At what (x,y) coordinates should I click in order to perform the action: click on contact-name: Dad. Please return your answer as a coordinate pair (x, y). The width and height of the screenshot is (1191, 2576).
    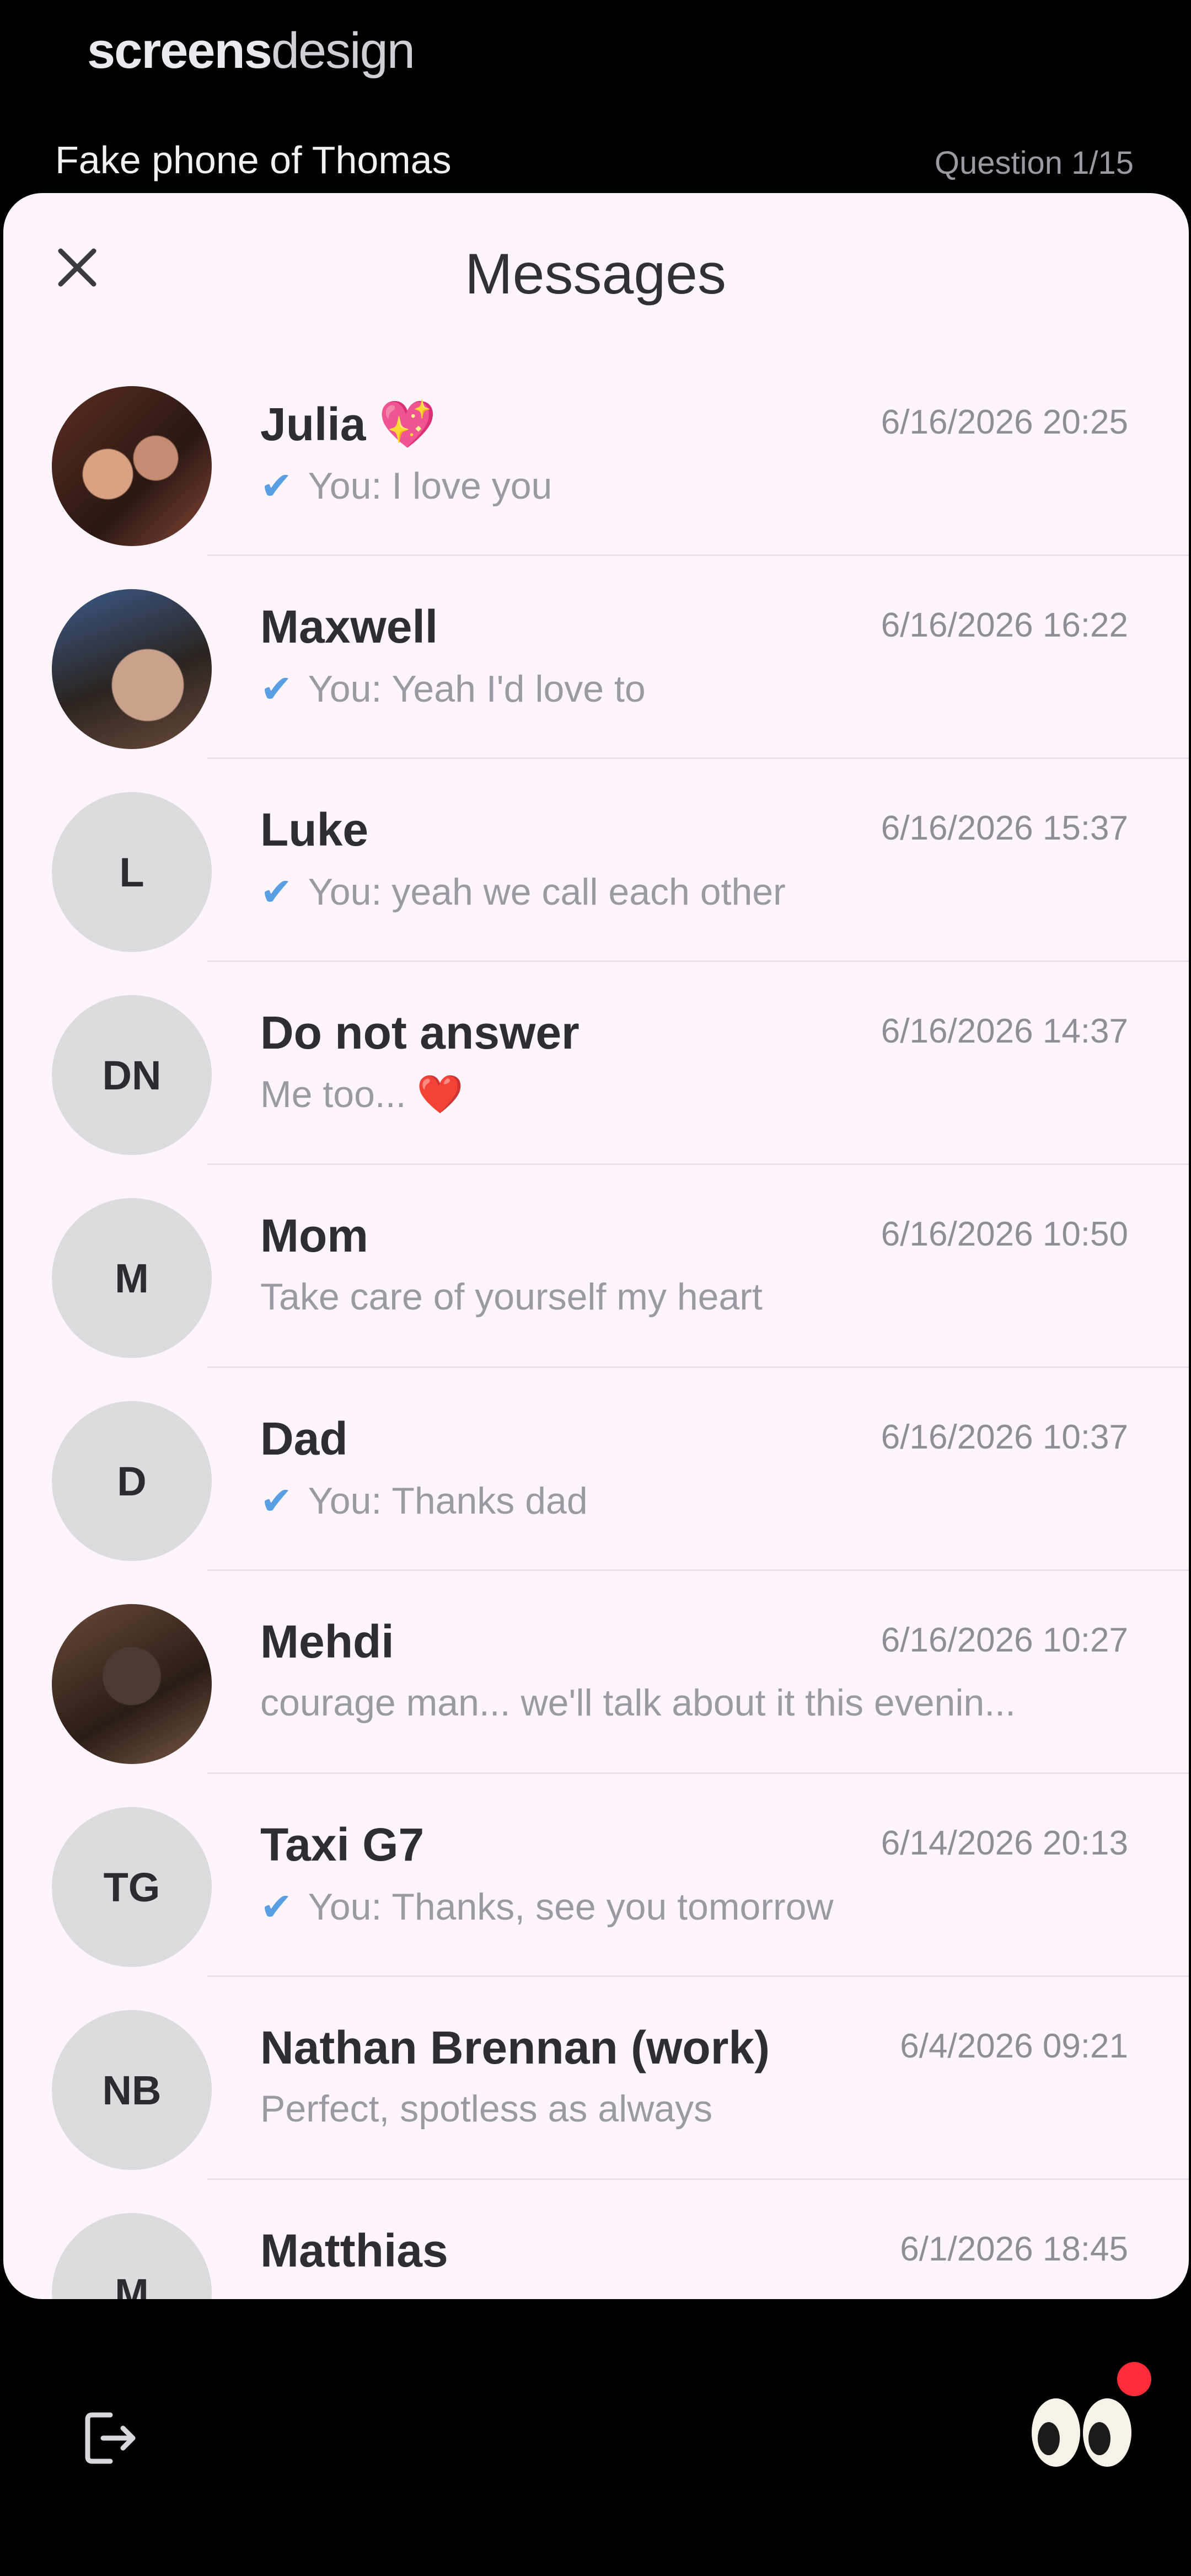
    Looking at the image, I should click on (304, 1439).